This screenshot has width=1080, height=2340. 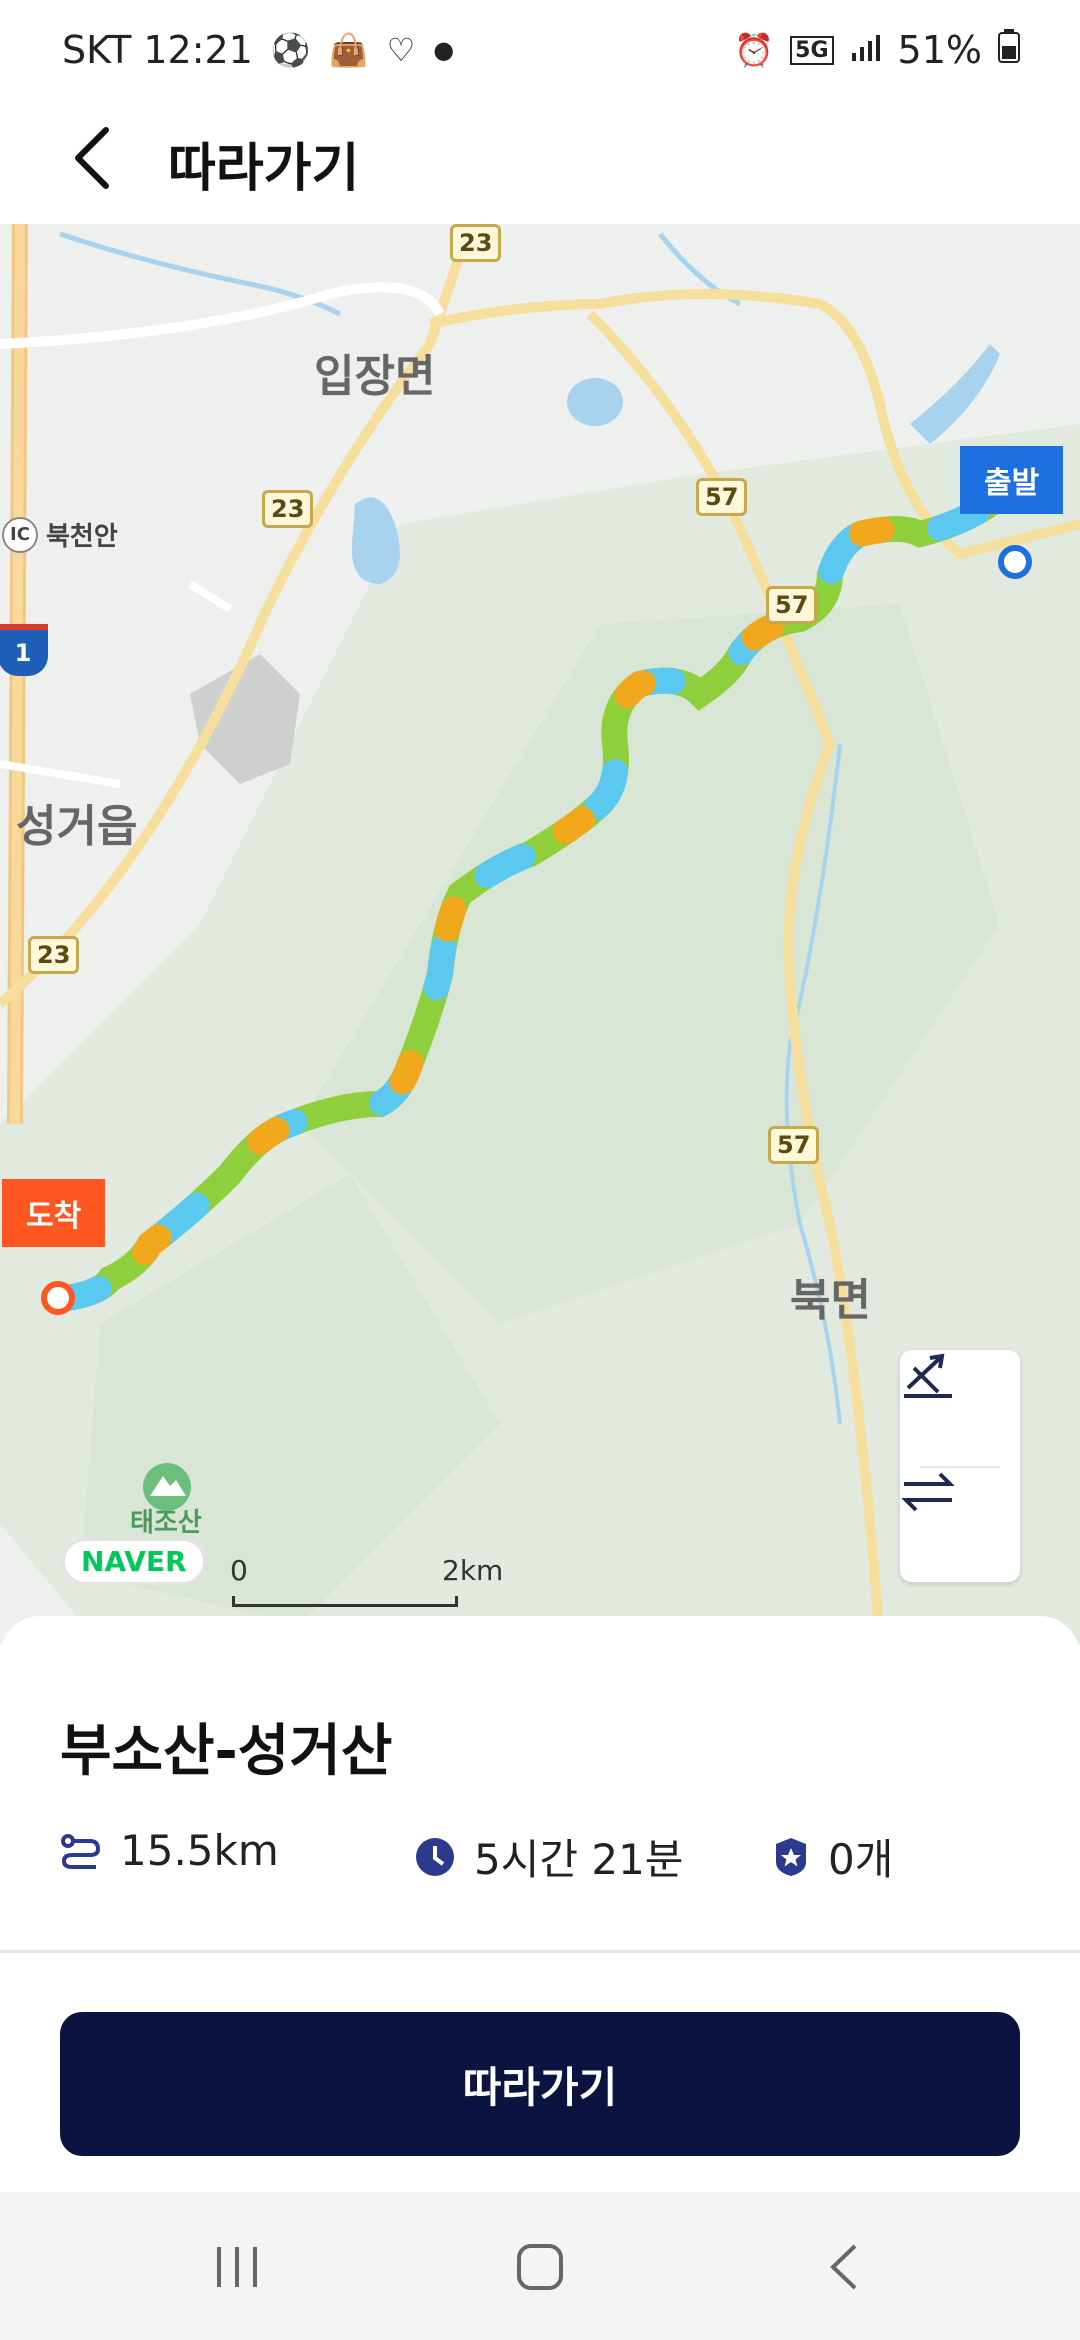 I want to click on badge-count: 0개, so click(x=861, y=1859).